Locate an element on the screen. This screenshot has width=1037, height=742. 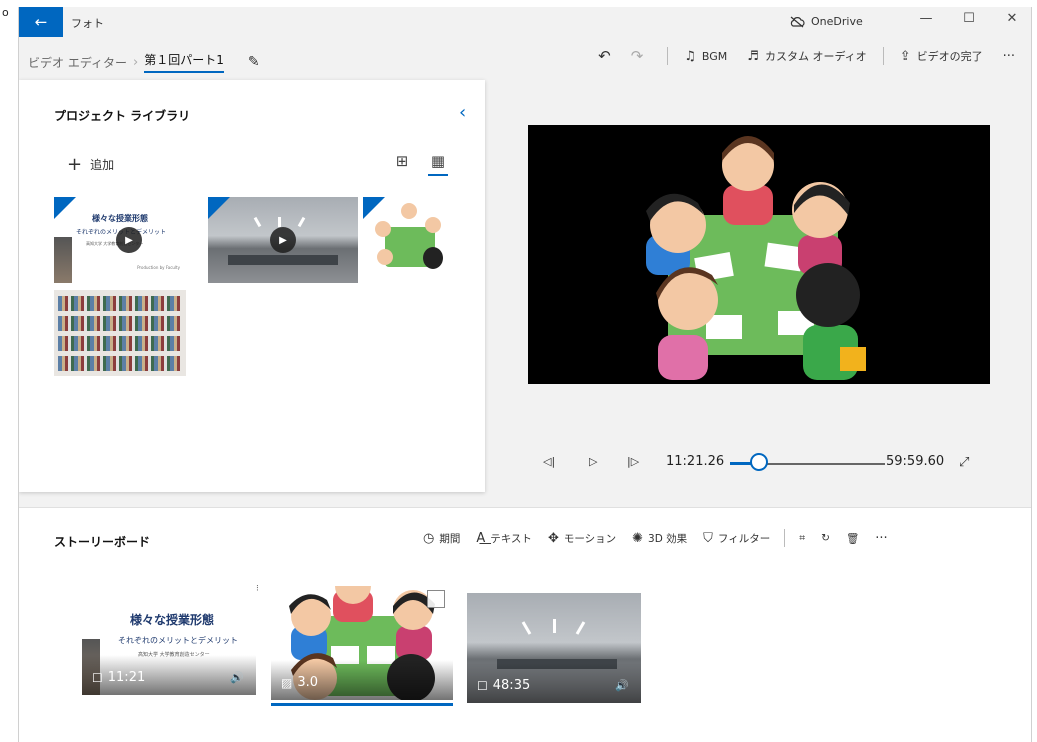
text-button: A͟ テキスト is located at coordinates (504, 538).